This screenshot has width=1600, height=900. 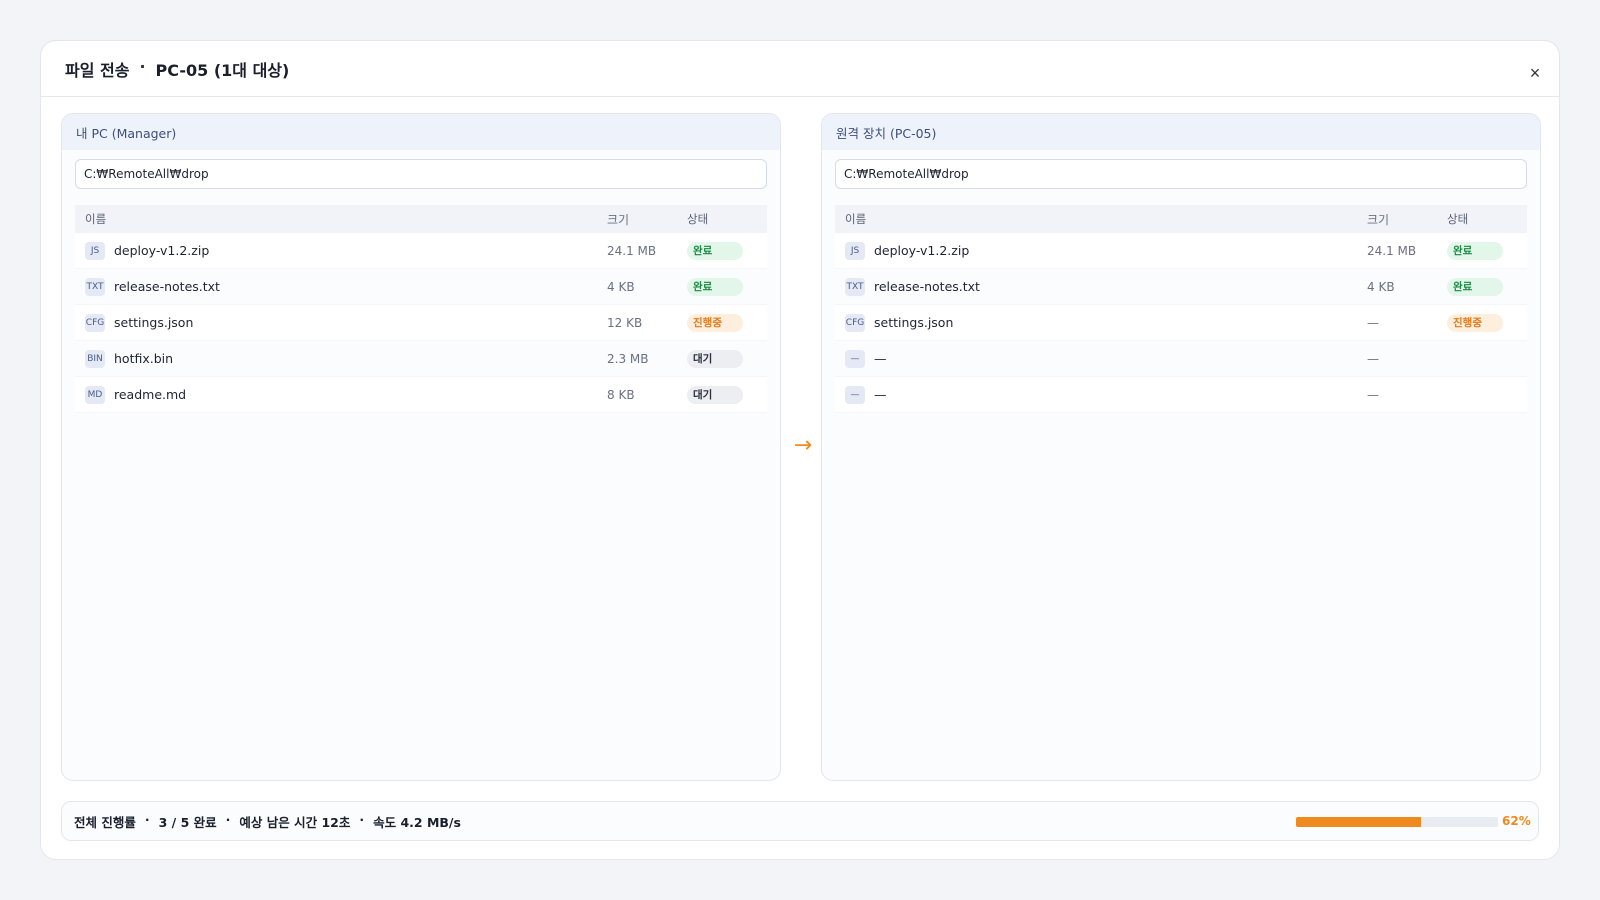 What do you see at coordinates (421, 174) in the screenshot?
I see `local-path-input` at bounding box center [421, 174].